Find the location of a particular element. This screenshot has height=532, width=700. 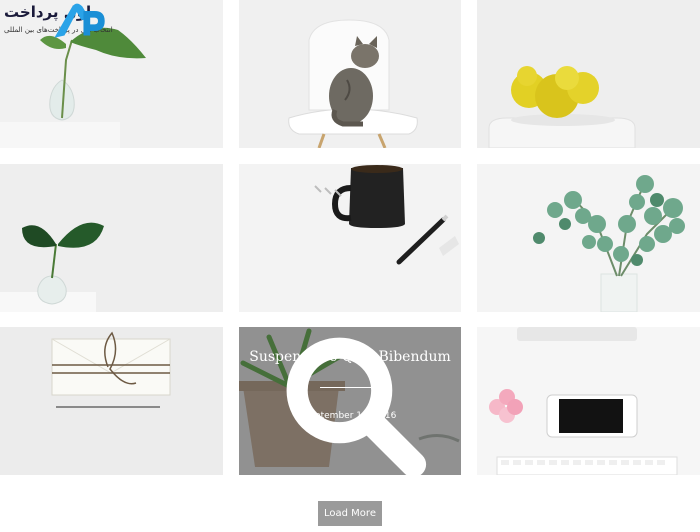

portfolio-item-mug-pen is located at coordinates (350, 238).